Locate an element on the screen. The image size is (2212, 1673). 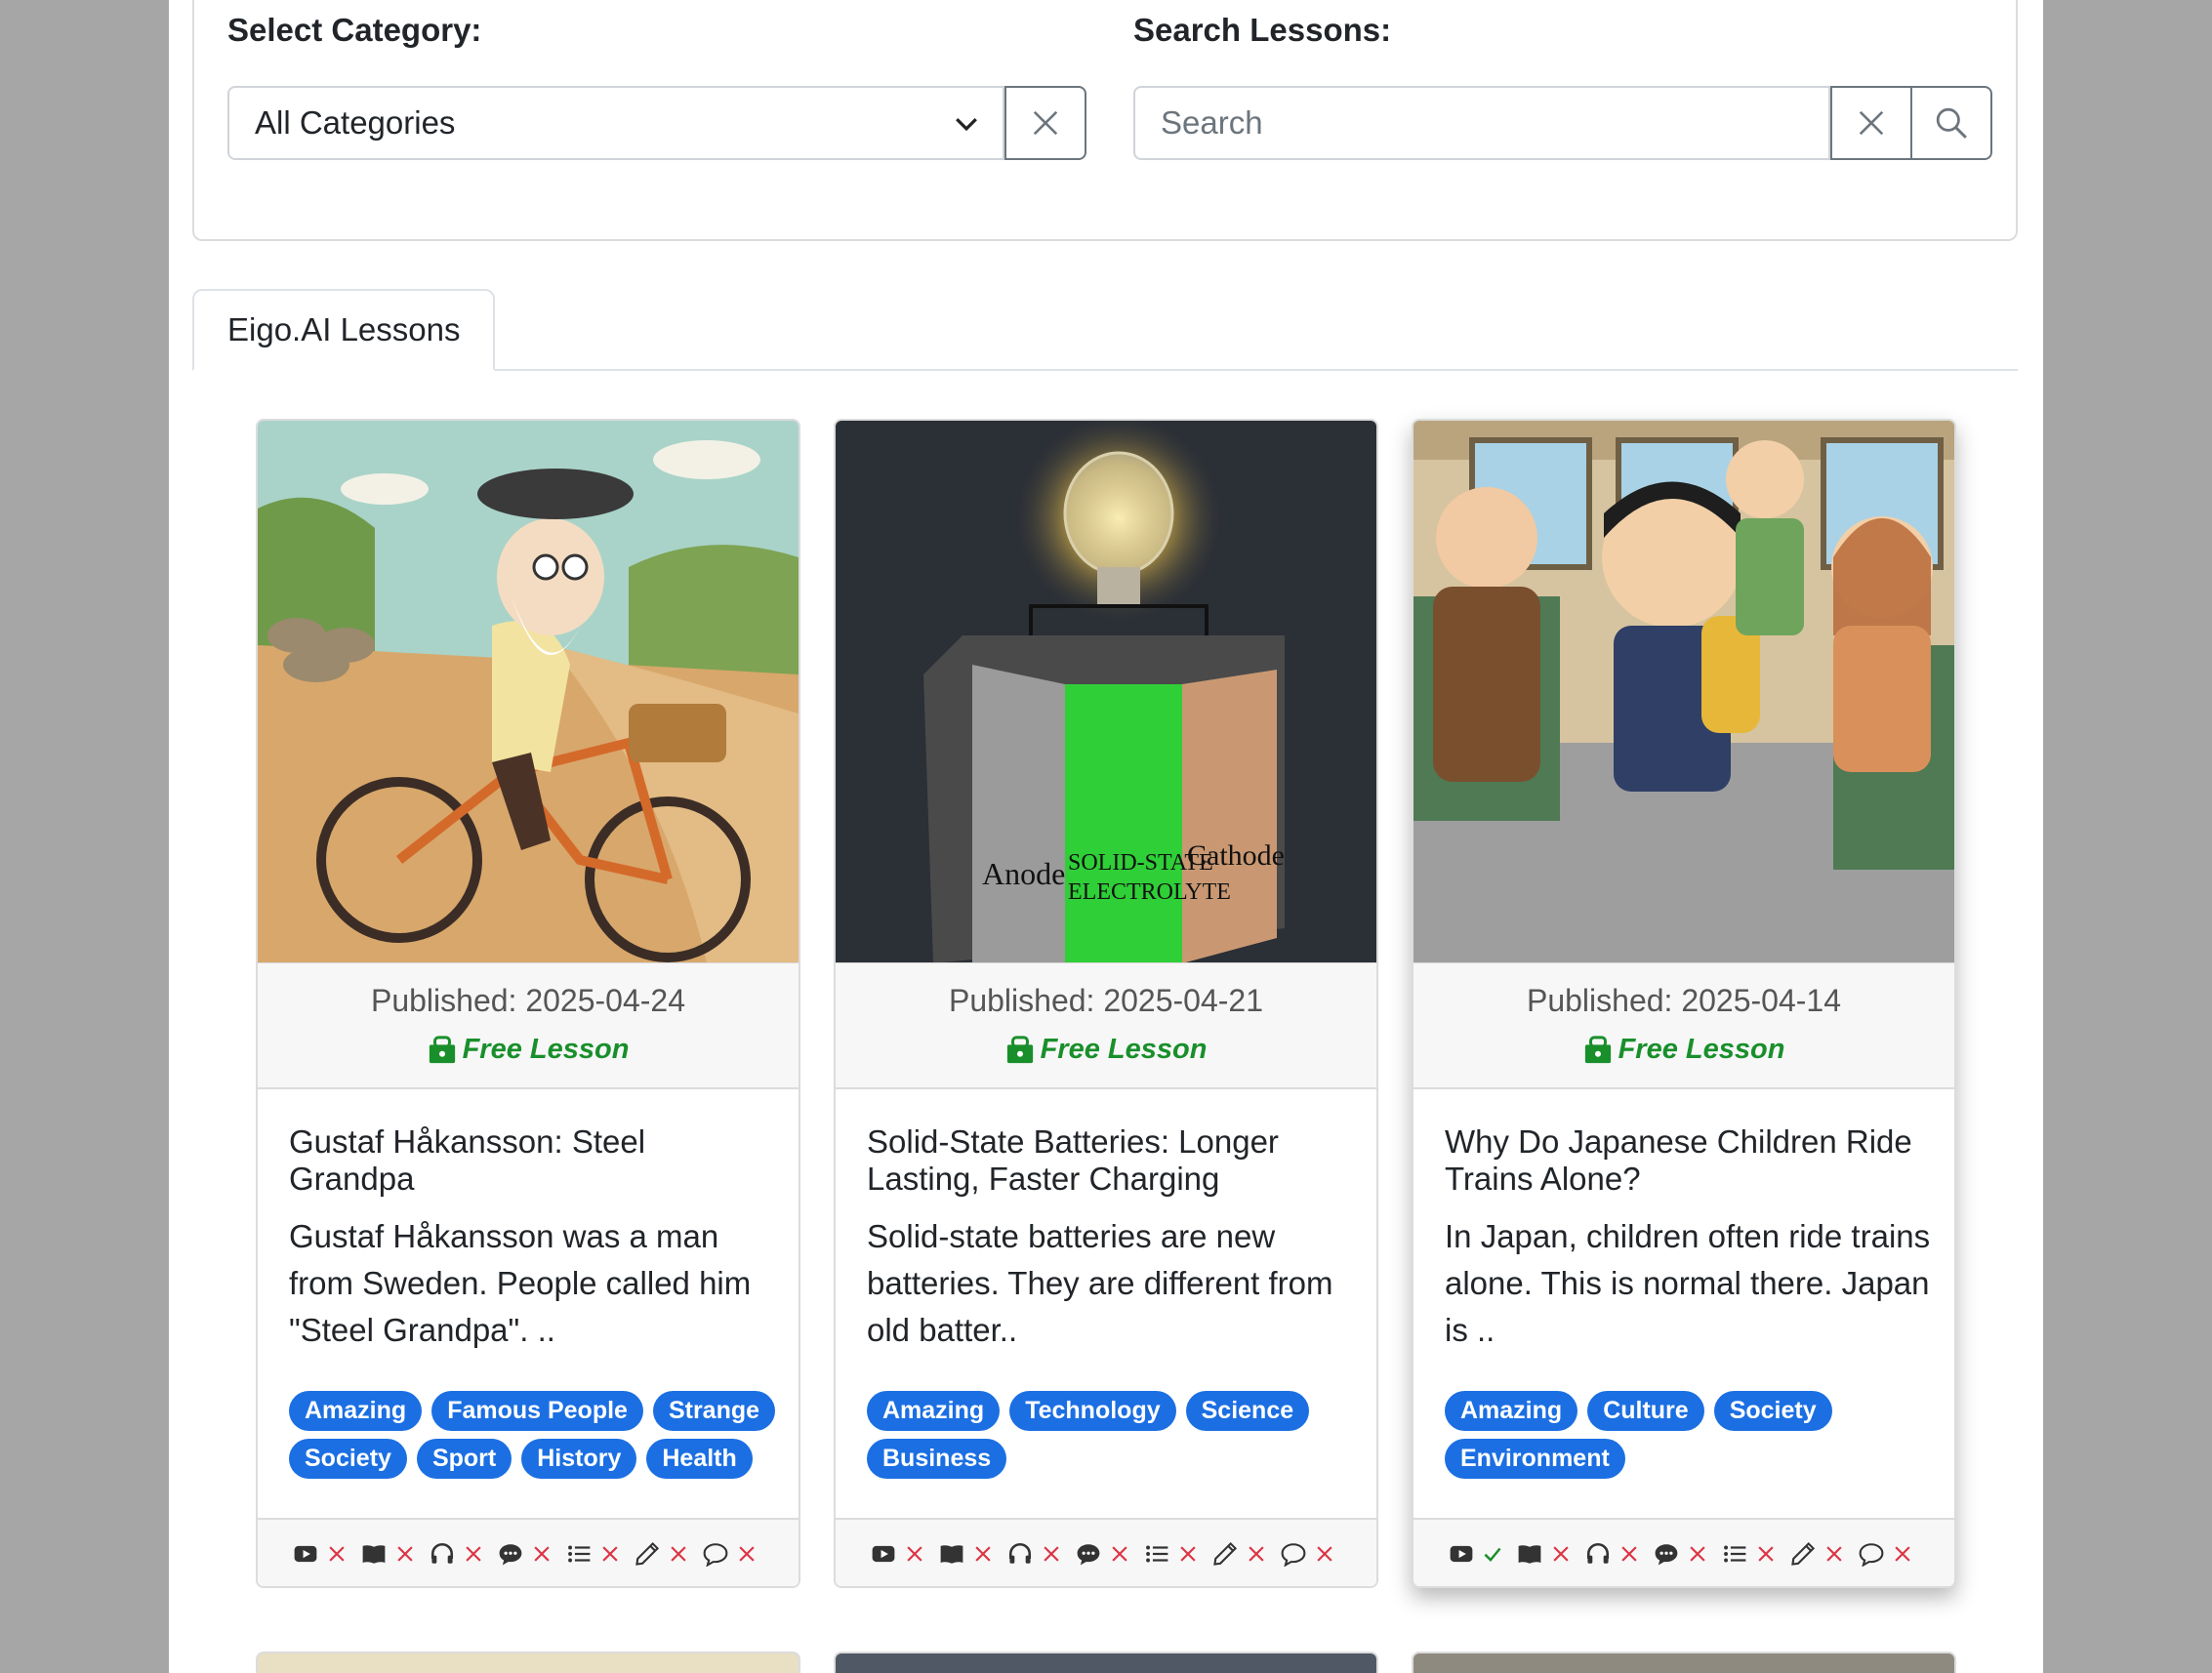
clear-category-button is located at coordinates (1045, 123).